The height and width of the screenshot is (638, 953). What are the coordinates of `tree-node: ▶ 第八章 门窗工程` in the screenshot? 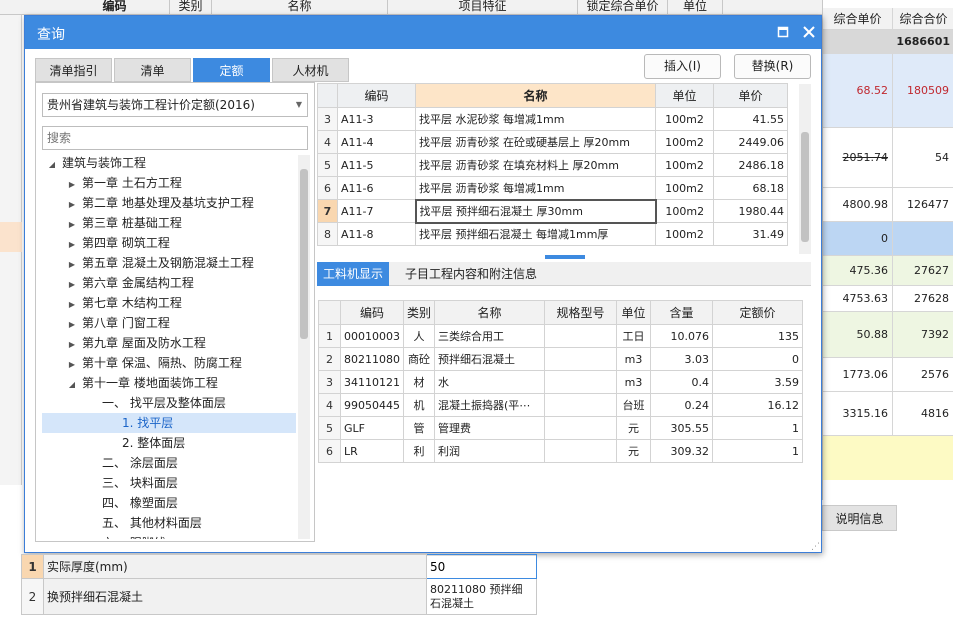 It's located at (169, 323).